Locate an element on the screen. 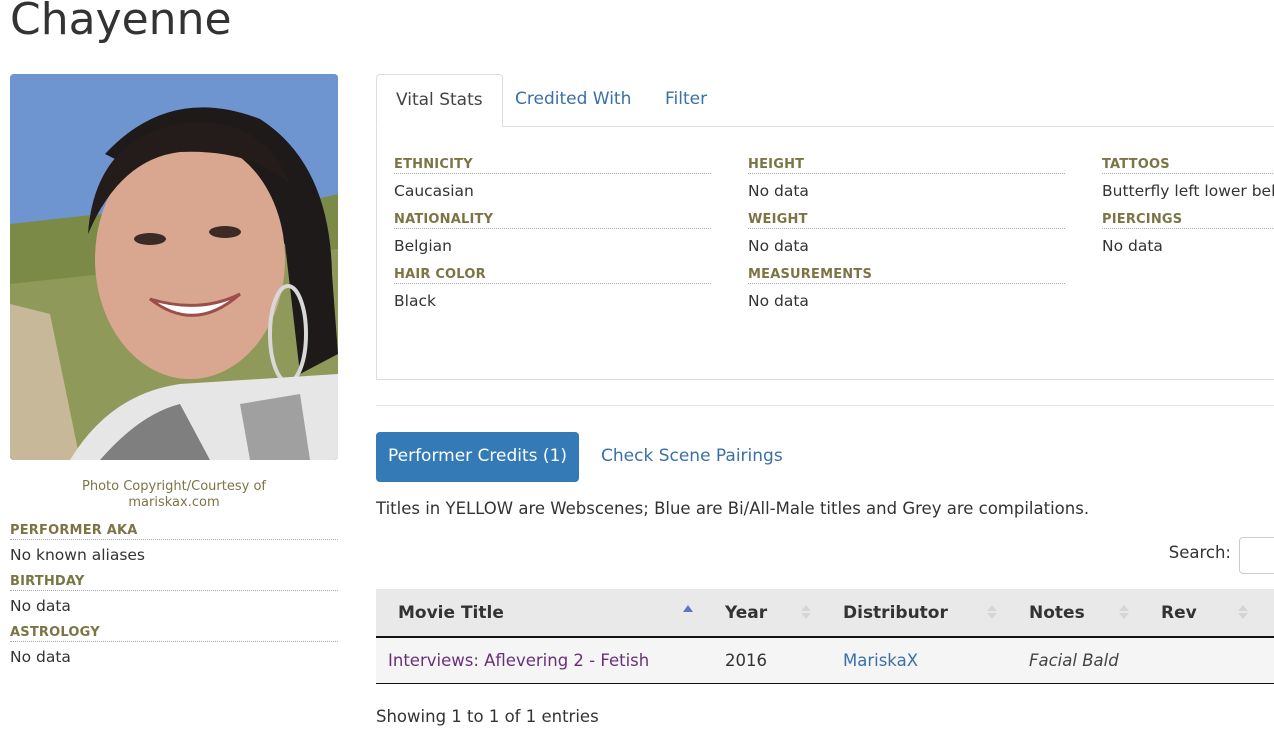 The width and height of the screenshot is (1274, 729). stat-label: Piercings is located at coordinates (1188, 220).